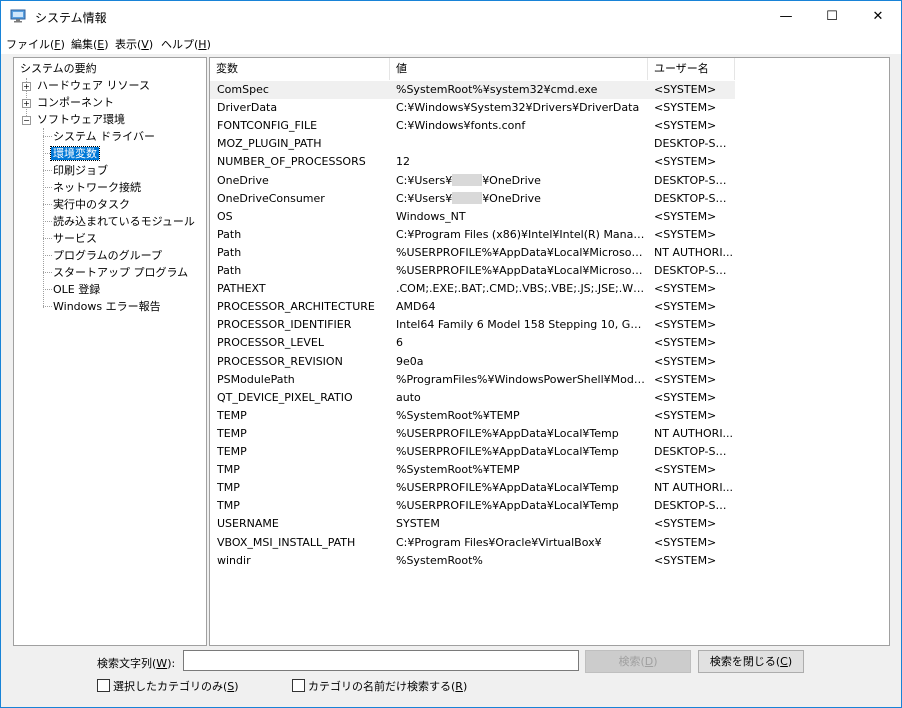  What do you see at coordinates (472, 343) in the screenshot?
I see `table-row: PROCESSOR_LEVEL 6 <SYSTEM>` at bounding box center [472, 343].